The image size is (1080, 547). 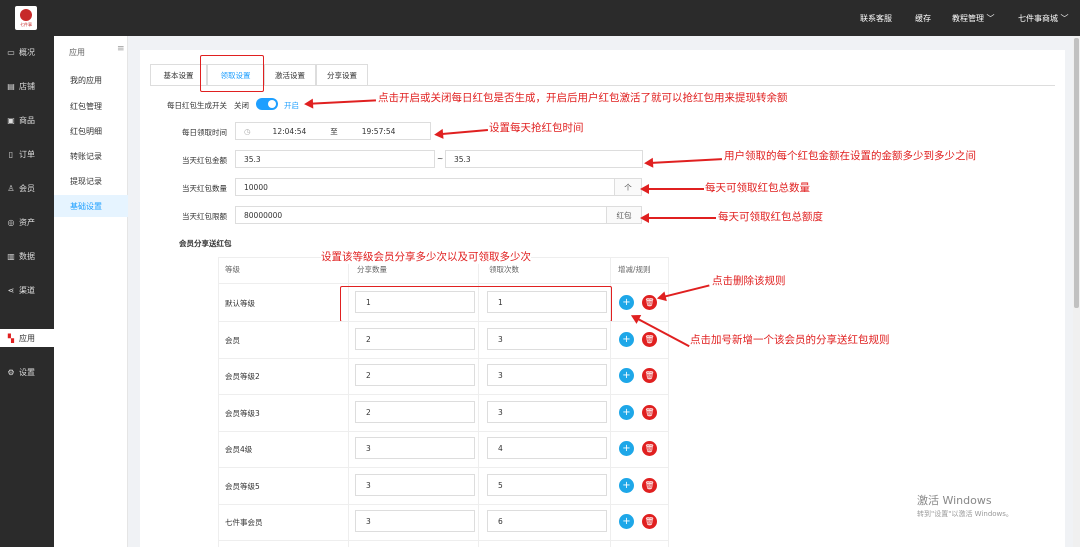 I want to click on cache-link: 缓存, so click(x=923, y=18).